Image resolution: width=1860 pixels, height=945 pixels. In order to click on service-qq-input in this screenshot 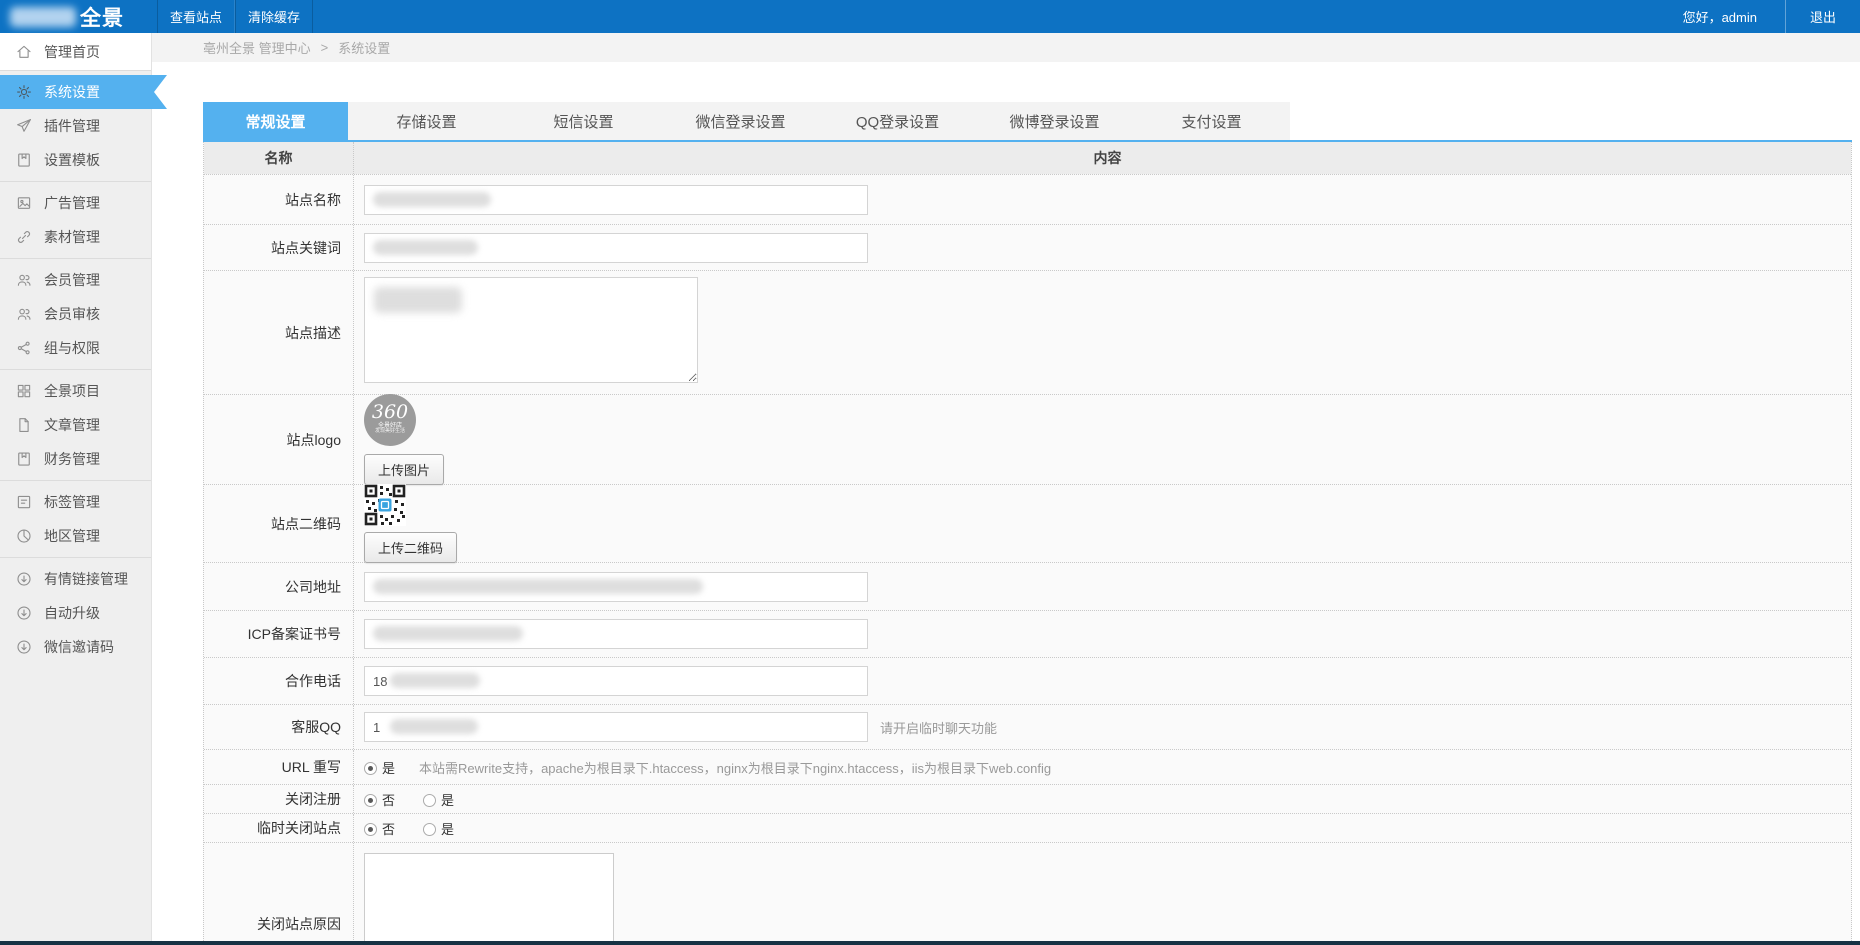, I will do `click(616, 727)`.